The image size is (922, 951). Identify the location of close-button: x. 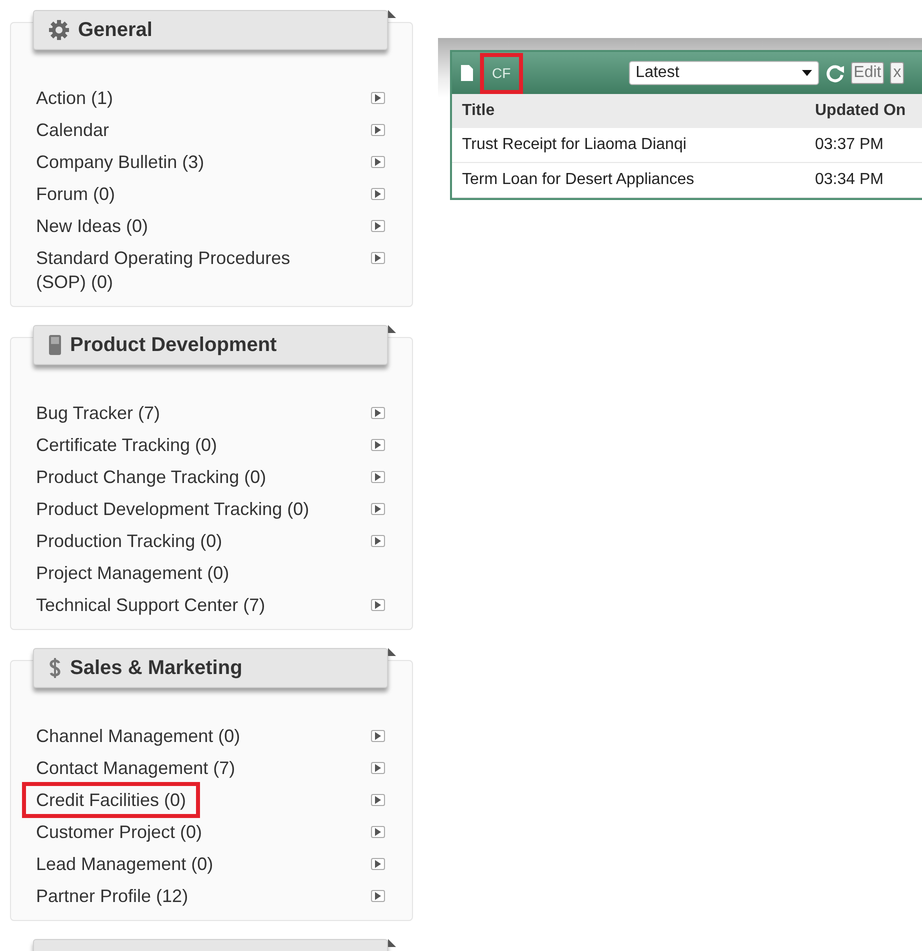
(897, 73).